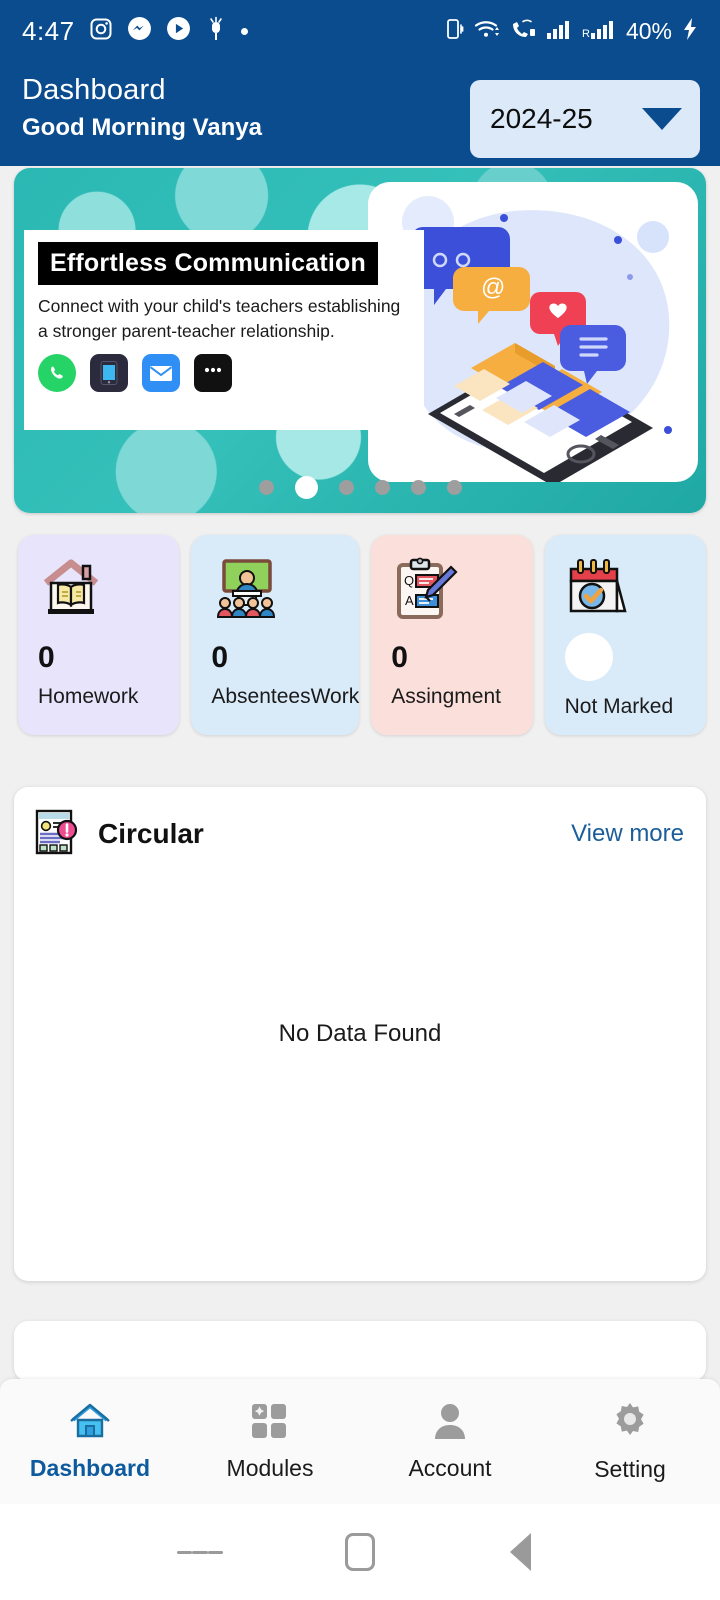  I want to click on stat-label: AbsenteesWork, so click(285, 696).